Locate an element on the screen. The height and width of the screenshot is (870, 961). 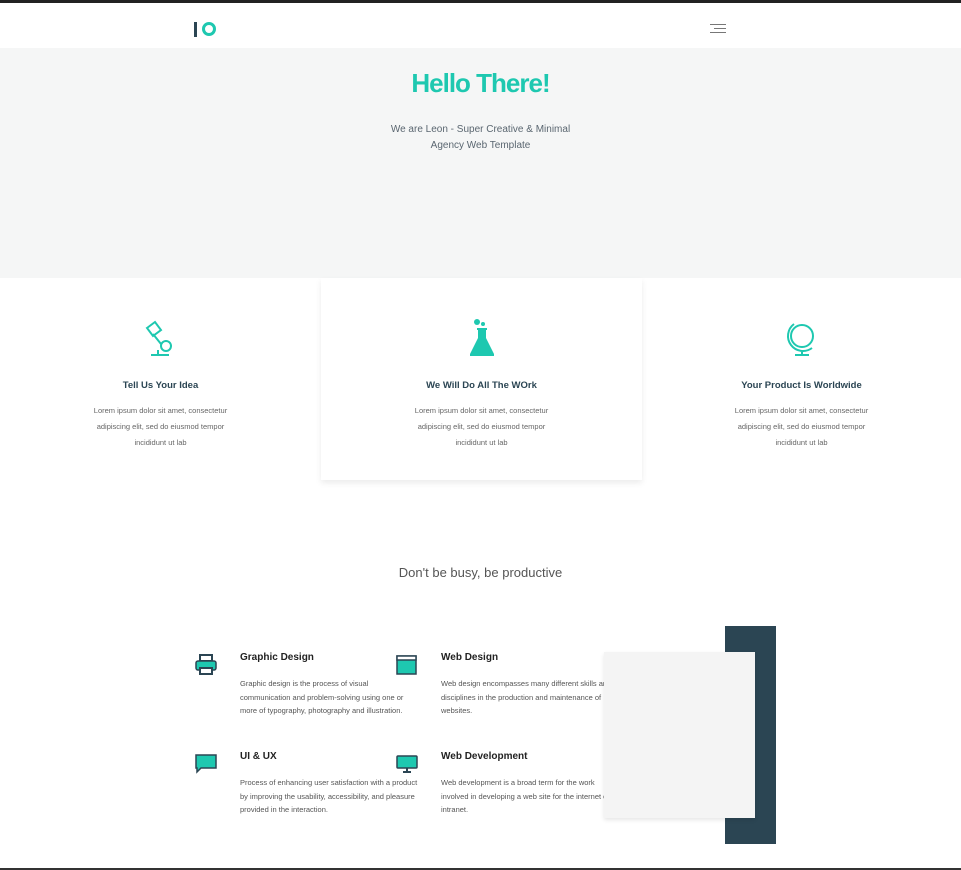
desk-lamp-icon is located at coordinates (158, 338).